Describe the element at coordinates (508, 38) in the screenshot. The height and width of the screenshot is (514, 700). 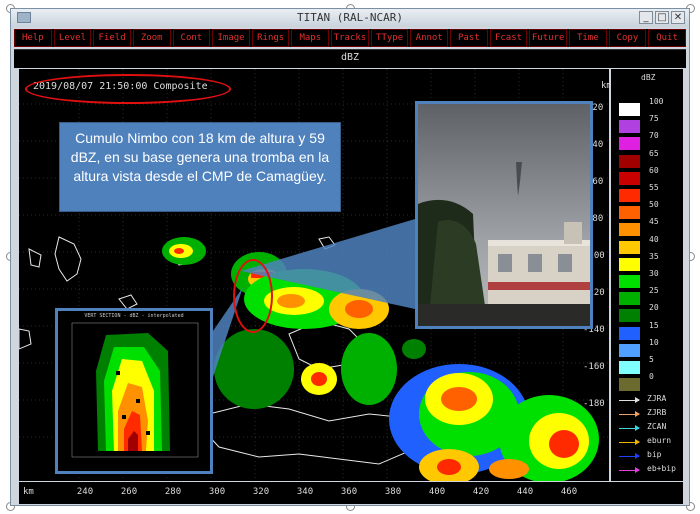
I see `menu-fcast: Fcast` at that location.